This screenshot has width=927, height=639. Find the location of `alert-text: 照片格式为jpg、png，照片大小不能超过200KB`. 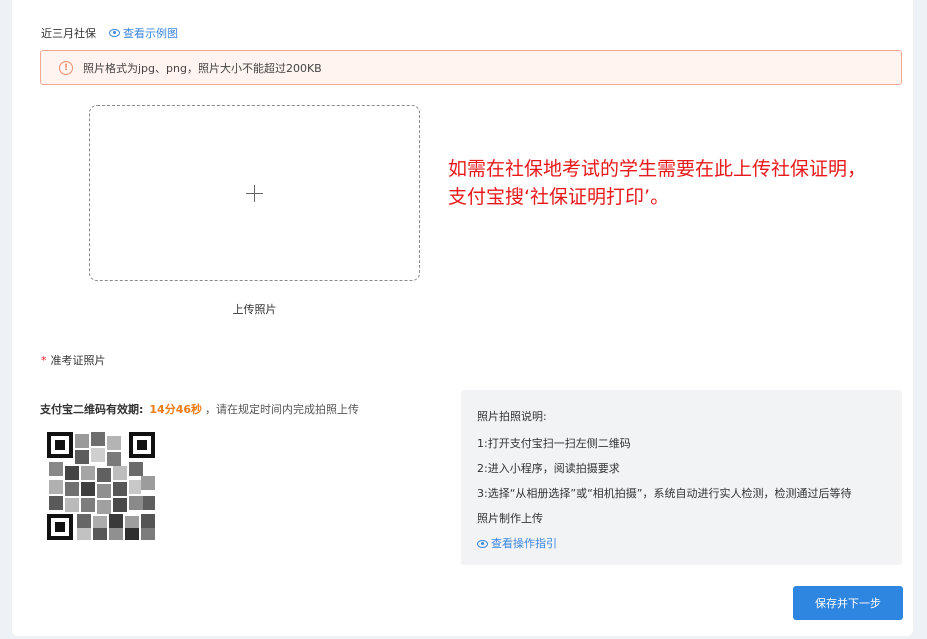

alert-text: 照片格式为jpg、png，照片大小不能超过200KB is located at coordinates (202, 68).